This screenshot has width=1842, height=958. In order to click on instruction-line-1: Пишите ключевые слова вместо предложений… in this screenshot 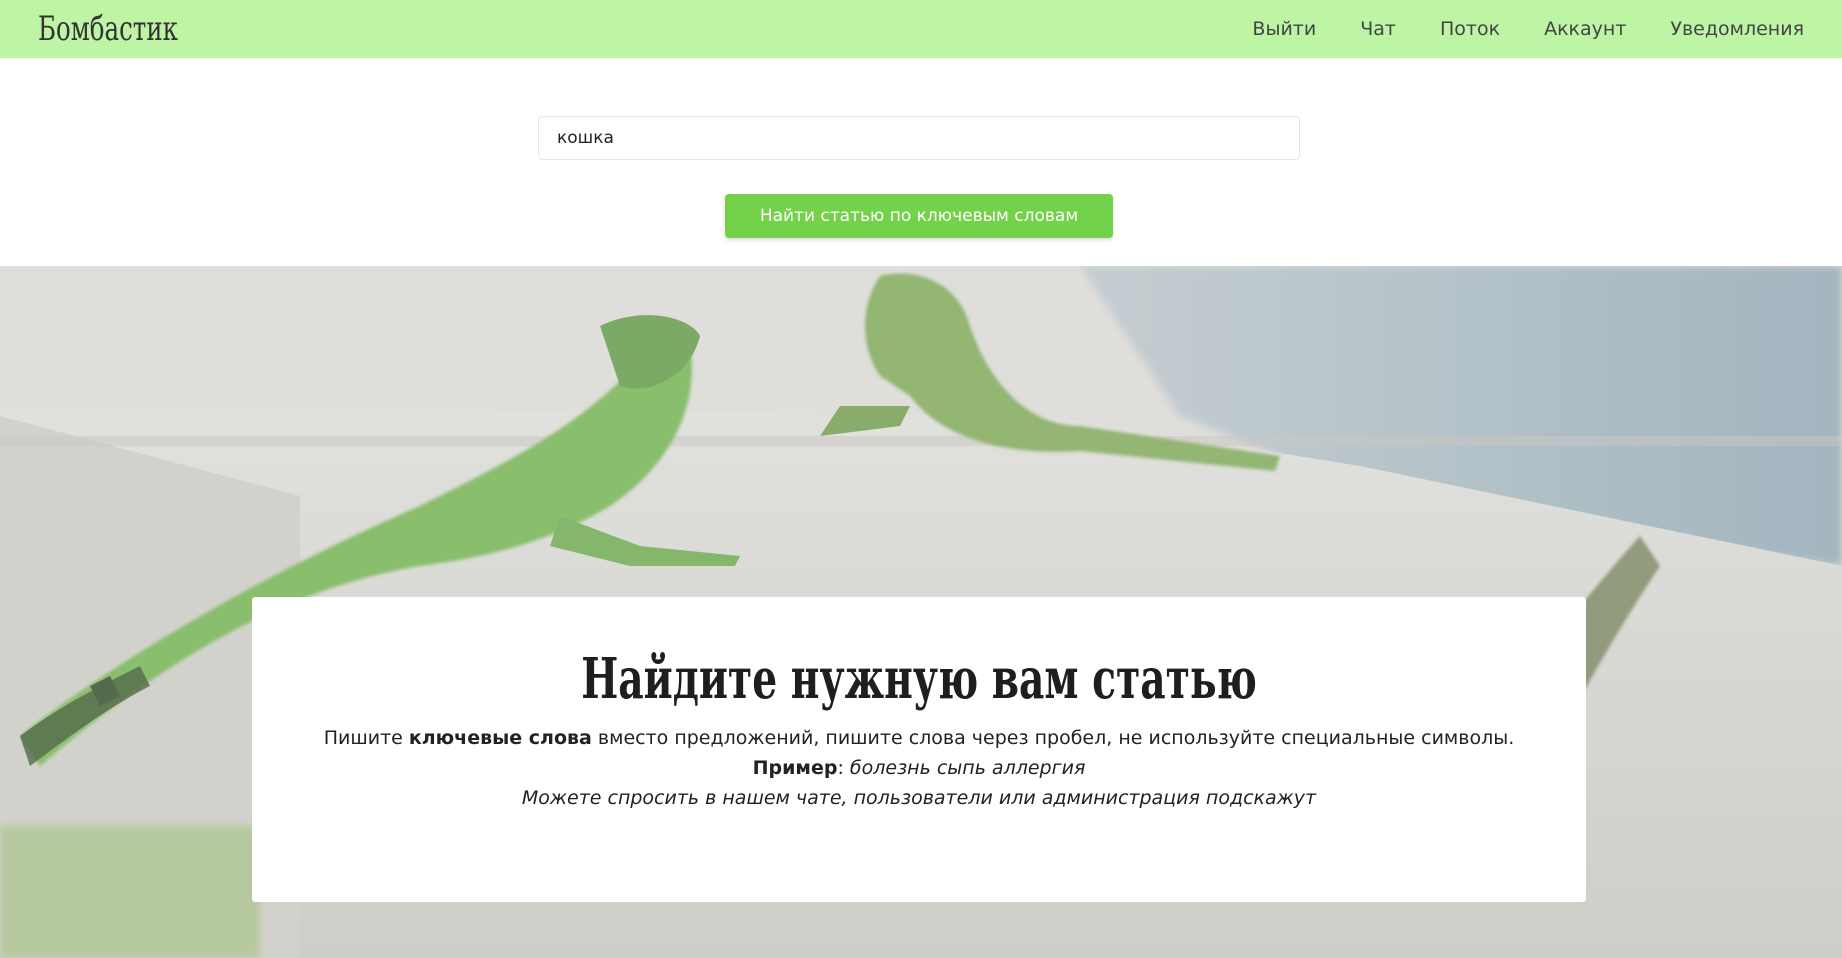, I will do `click(919, 738)`.